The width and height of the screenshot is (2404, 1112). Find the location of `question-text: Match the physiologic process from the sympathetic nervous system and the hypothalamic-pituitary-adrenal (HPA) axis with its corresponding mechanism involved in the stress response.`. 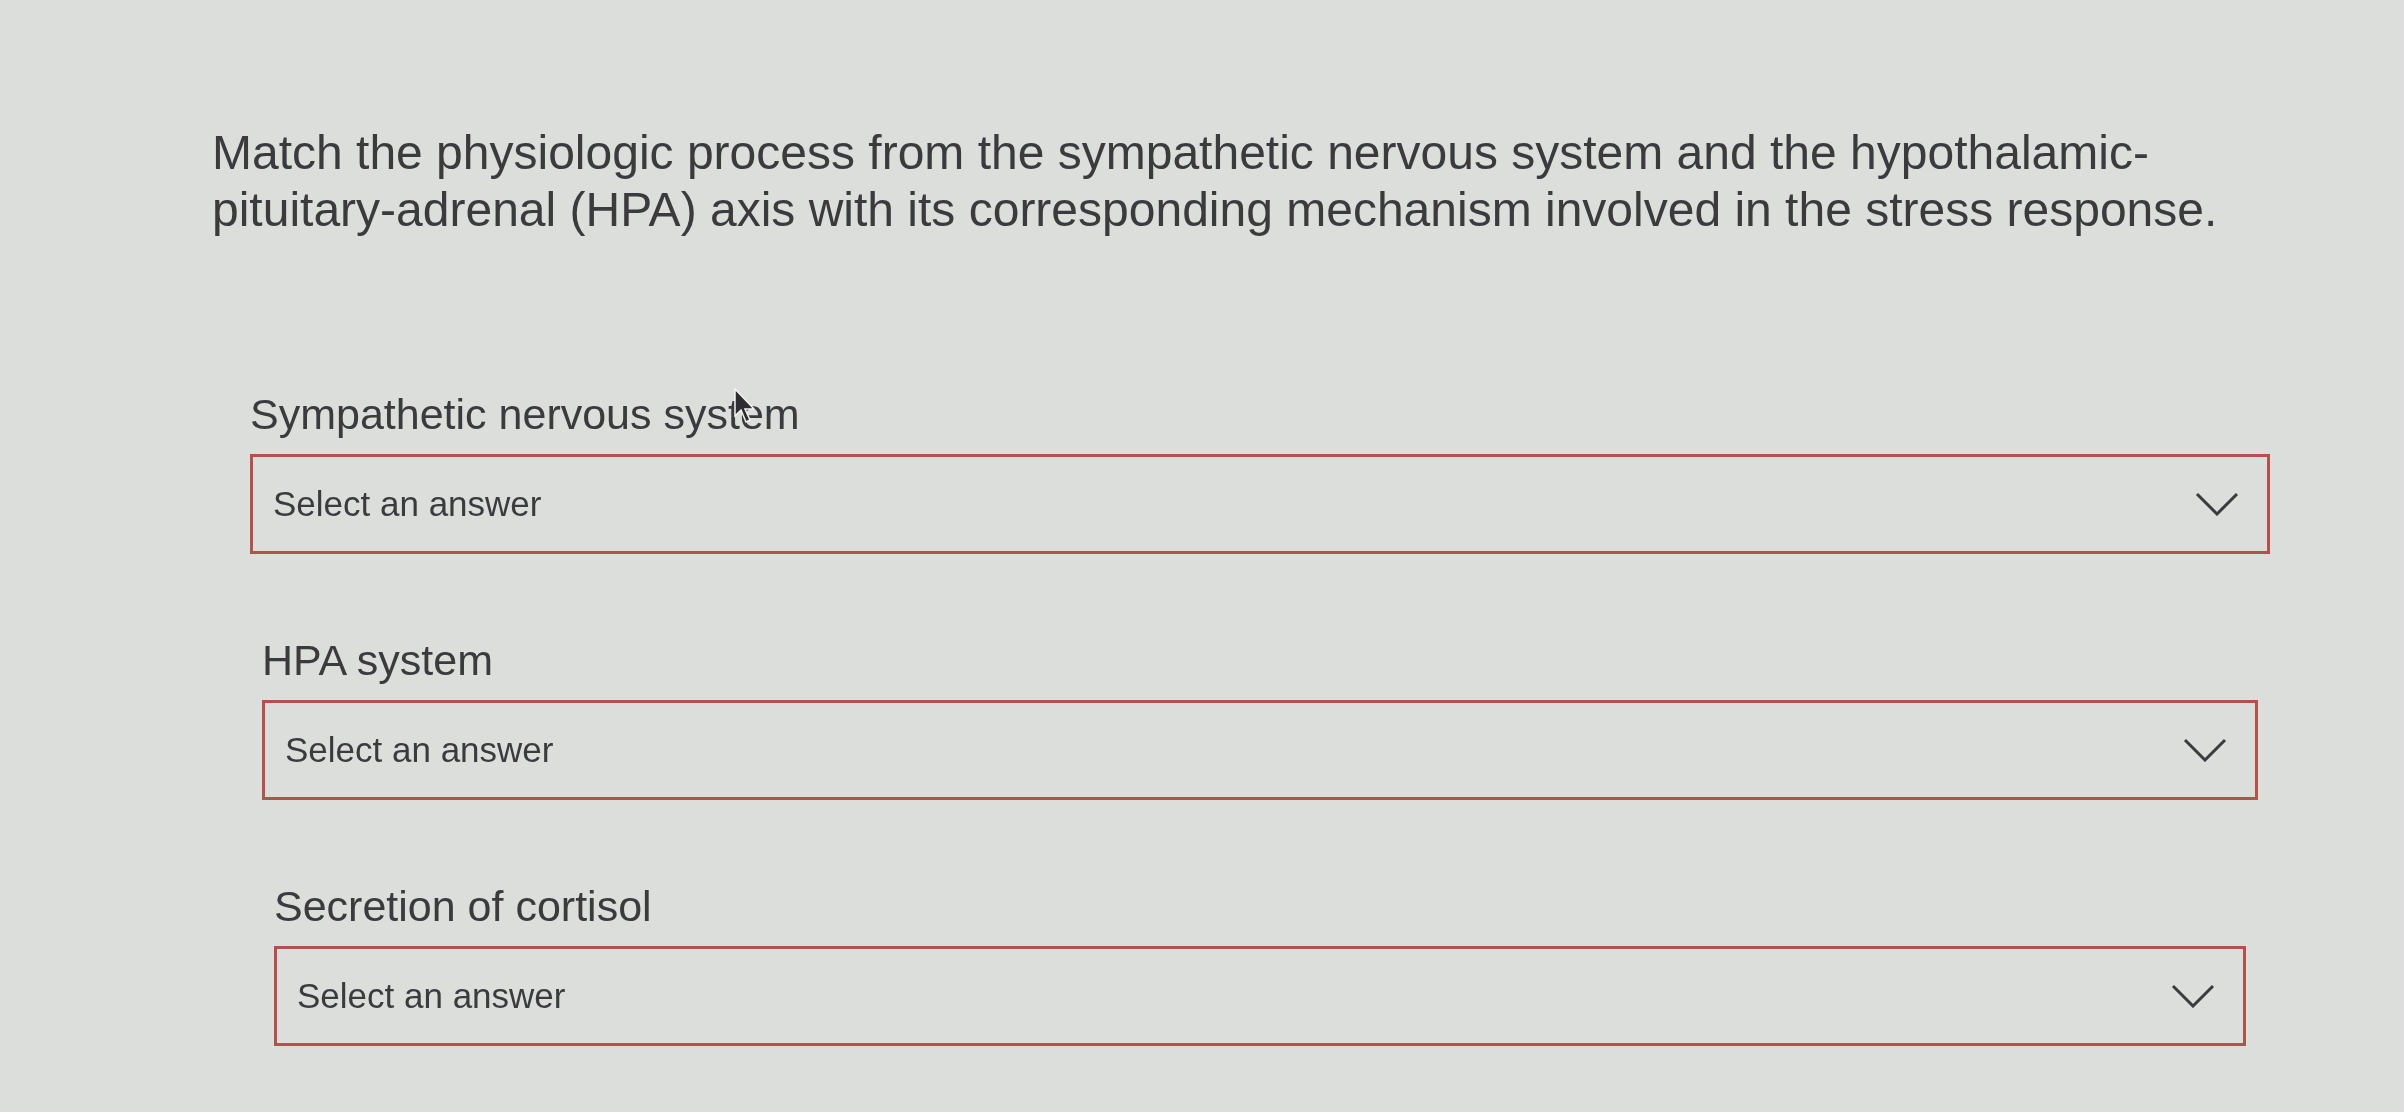

question-text: Match the physiologic process from the sympathetic nervous system and the hypothalamic-pituitary-adrenal (HPA) axis with its corresponding mechanism involved in the stress response. is located at coordinates (1215, 181).